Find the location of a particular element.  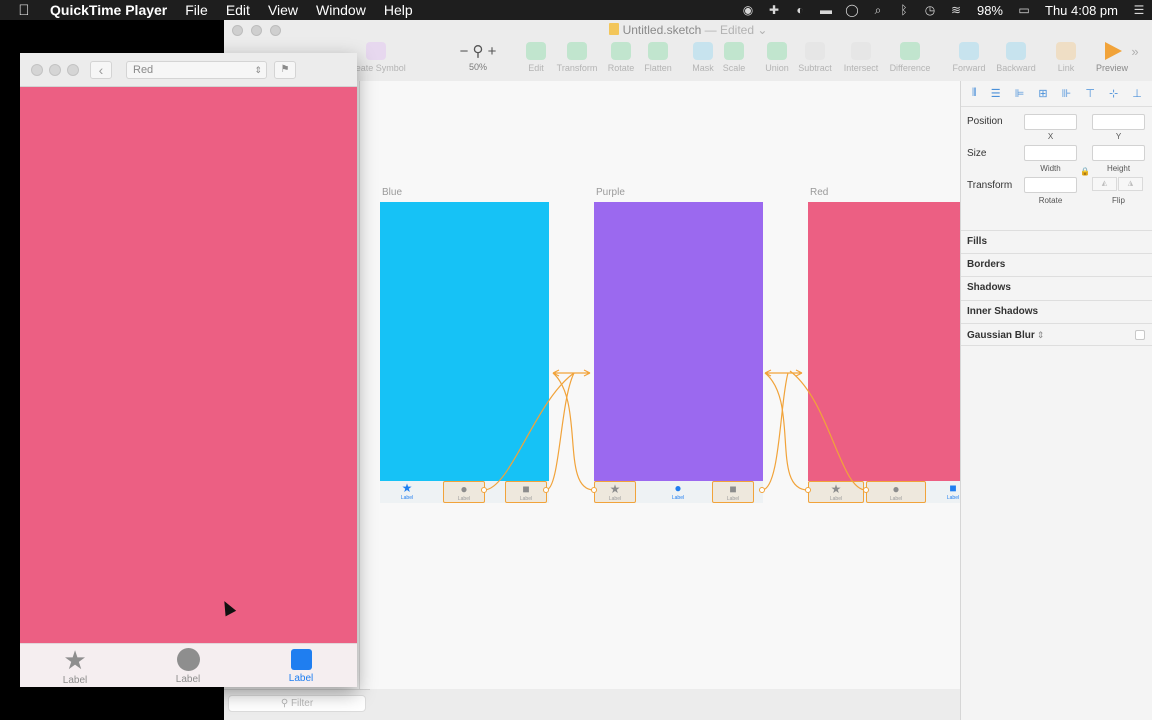

layers-filter-input: ⚲ Filter is located at coordinates (297, 703).